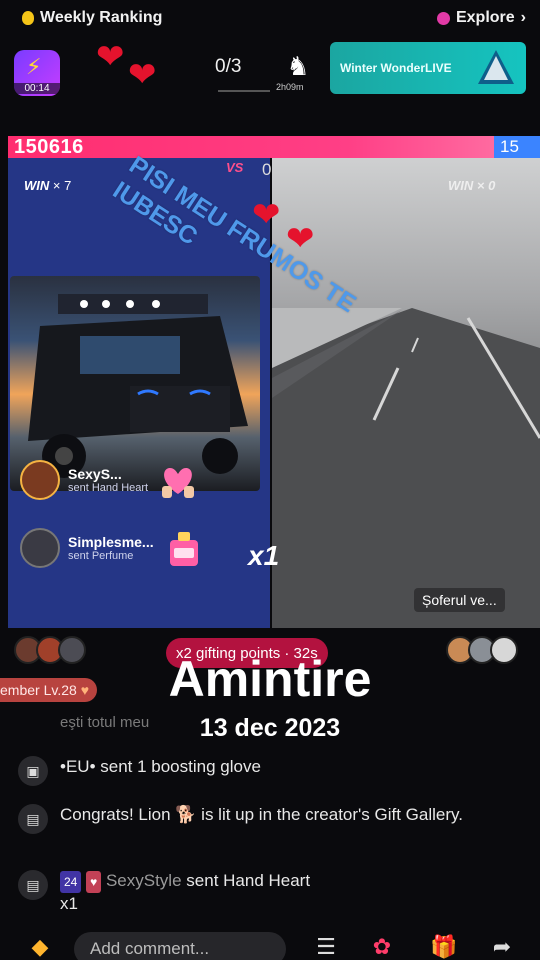 Image resolution: width=540 pixels, height=960 pixels. I want to click on weekly-ranking-button: Weekly Ranking, so click(92, 18).